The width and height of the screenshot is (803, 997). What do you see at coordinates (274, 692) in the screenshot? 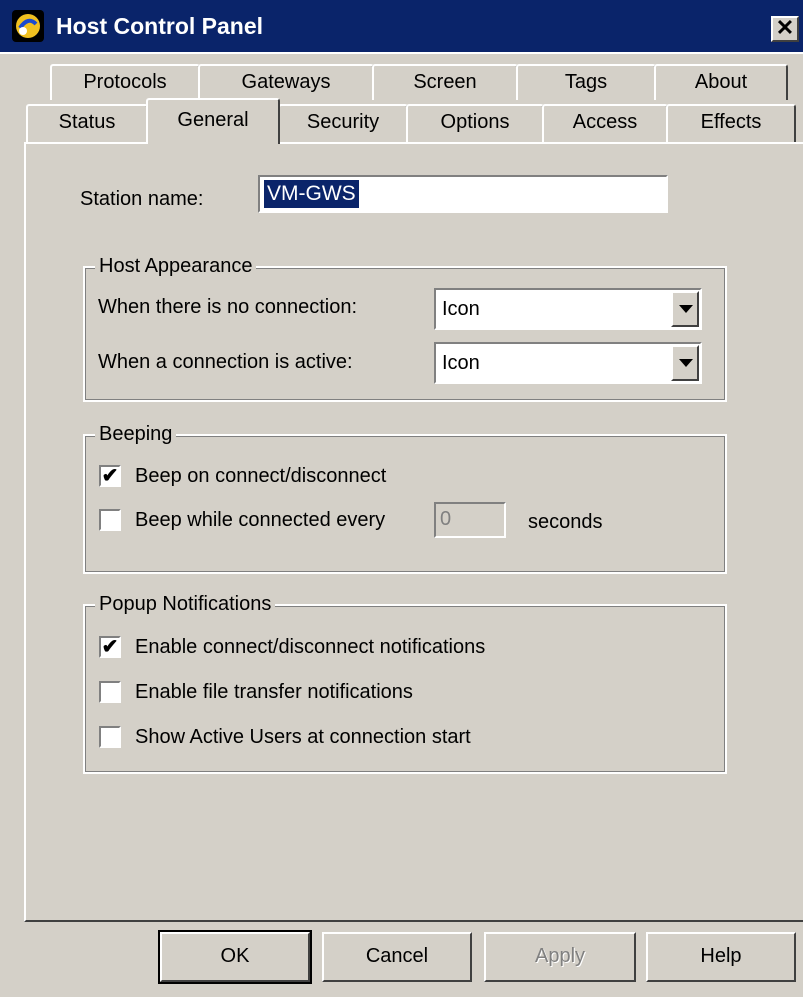
I see `file-transfer-label: Enable file transfer notifications` at bounding box center [274, 692].